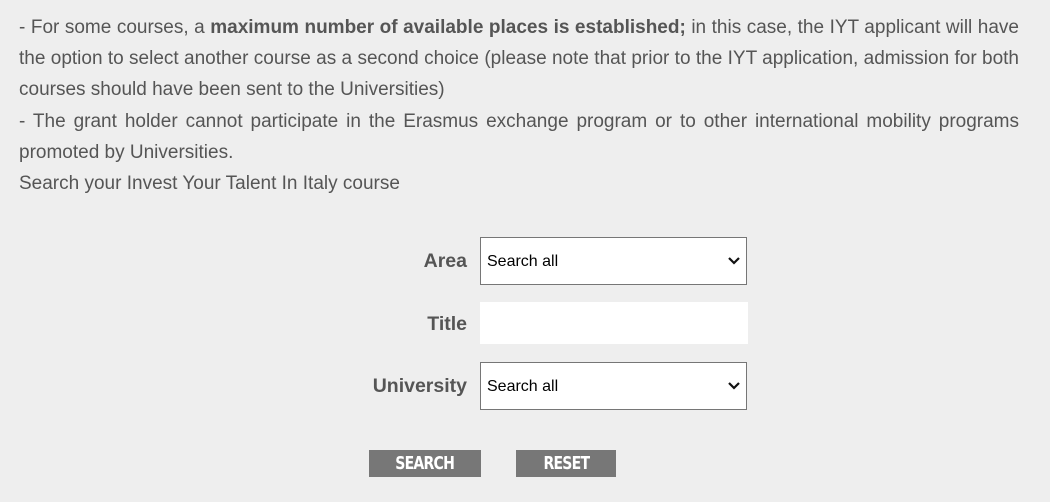 This screenshot has width=1050, height=502. What do you see at coordinates (447, 324) in the screenshot?
I see `title-label: Title` at bounding box center [447, 324].